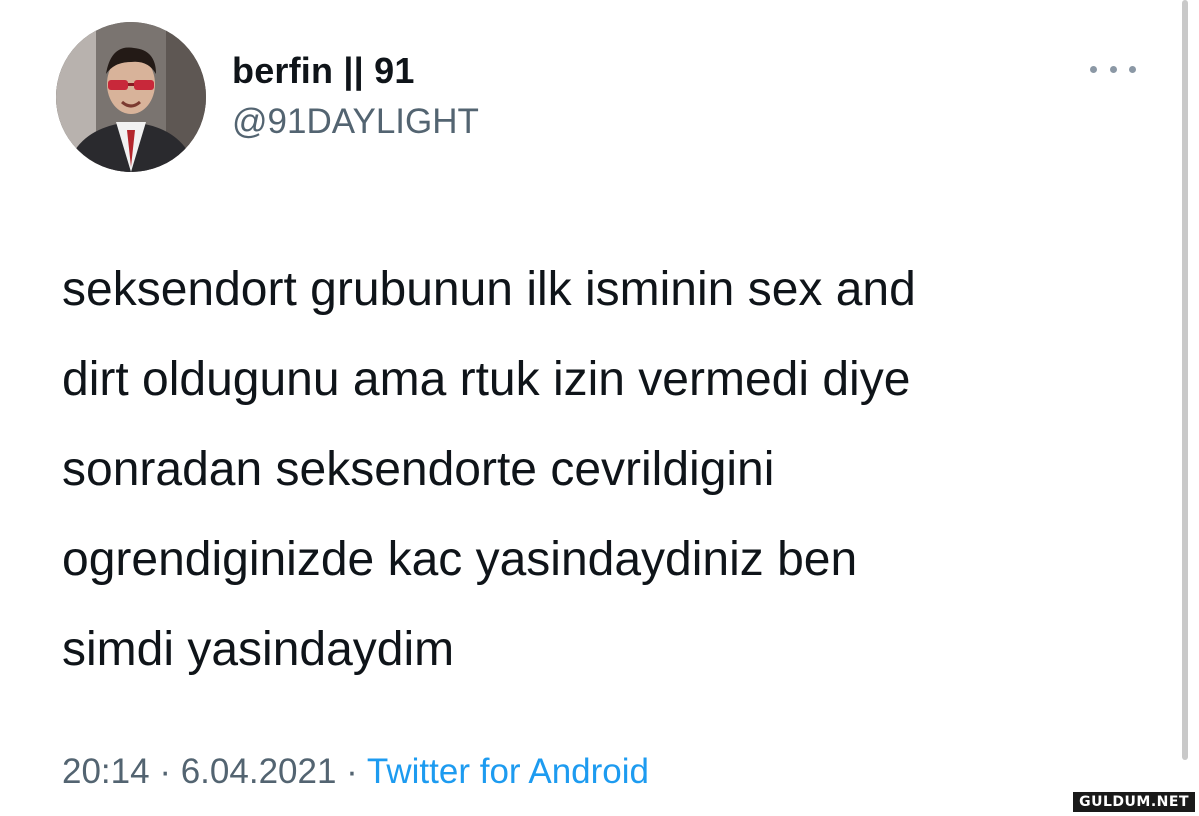 This screenshot has height=816, width=1199. I want to click on avatar-image, so click(131, 97).